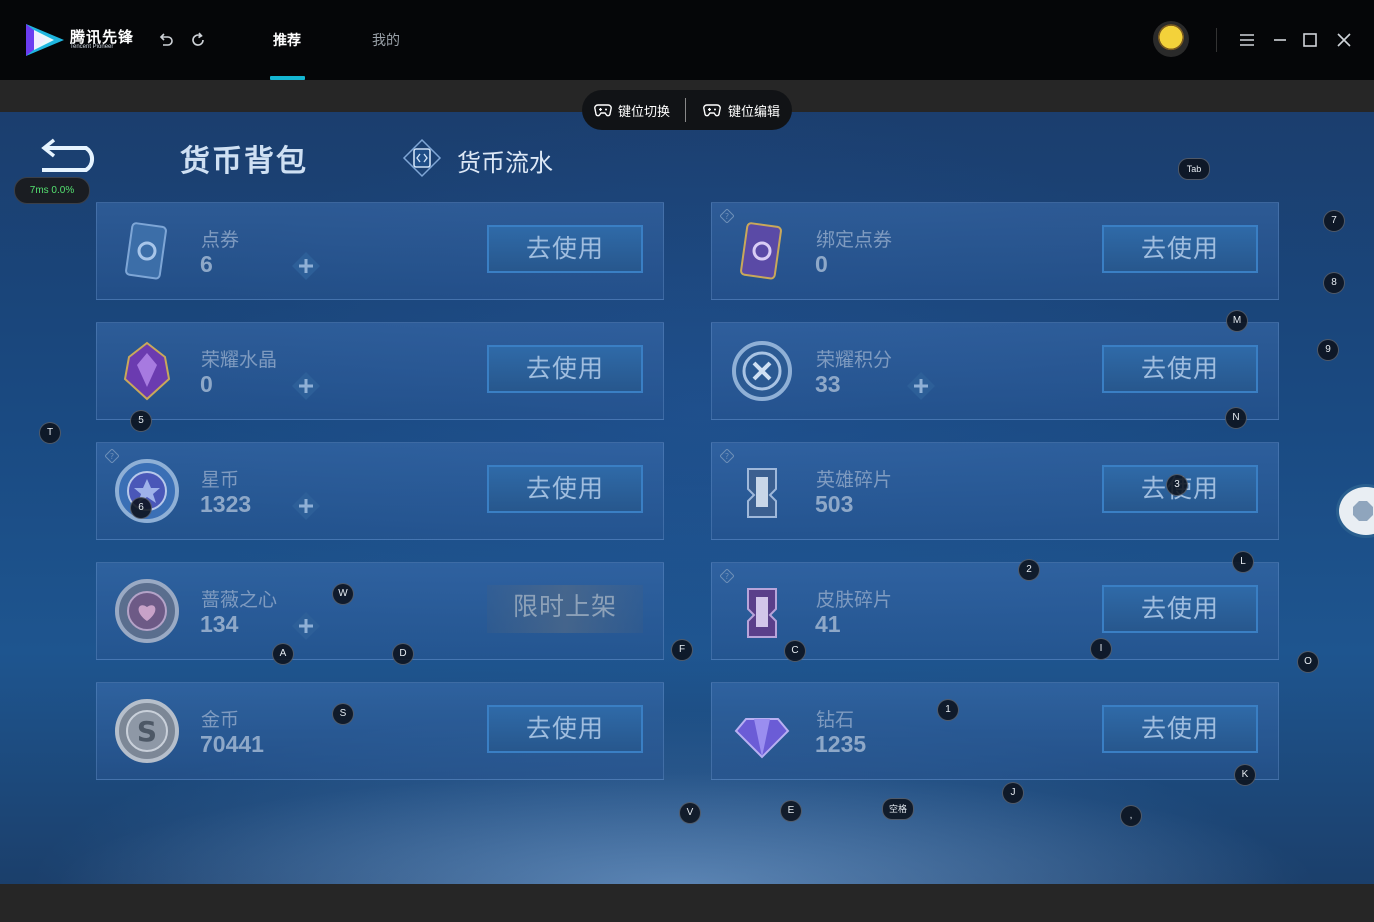 Image resolution: width=1374 pixels, height=922 pixels. What do you see at coordinates (687, 40) in the screenshot?
I see `title-bar: 腾讯先锋 Tencent Pioneer 推荐 我的` at bounding box center [687, 40].